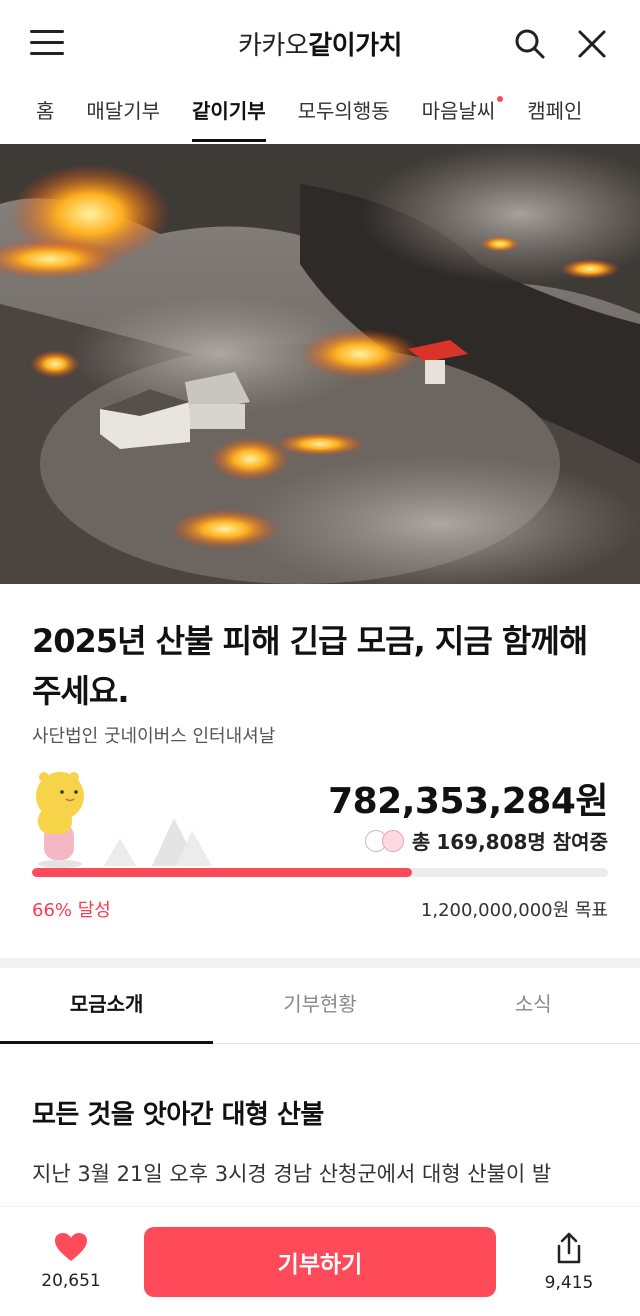  I want to click on content-paragraph: 지난 3월 21일 오후 3시경 경남 산청군에서 대형 산불이 발, so click(292, 1174).